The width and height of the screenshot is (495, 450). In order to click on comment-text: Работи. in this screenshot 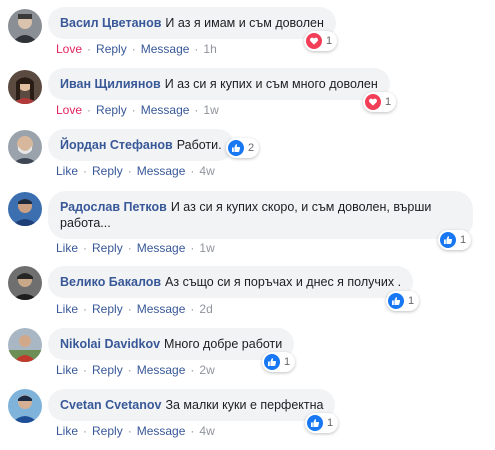, I will do `click(199, 145)`.